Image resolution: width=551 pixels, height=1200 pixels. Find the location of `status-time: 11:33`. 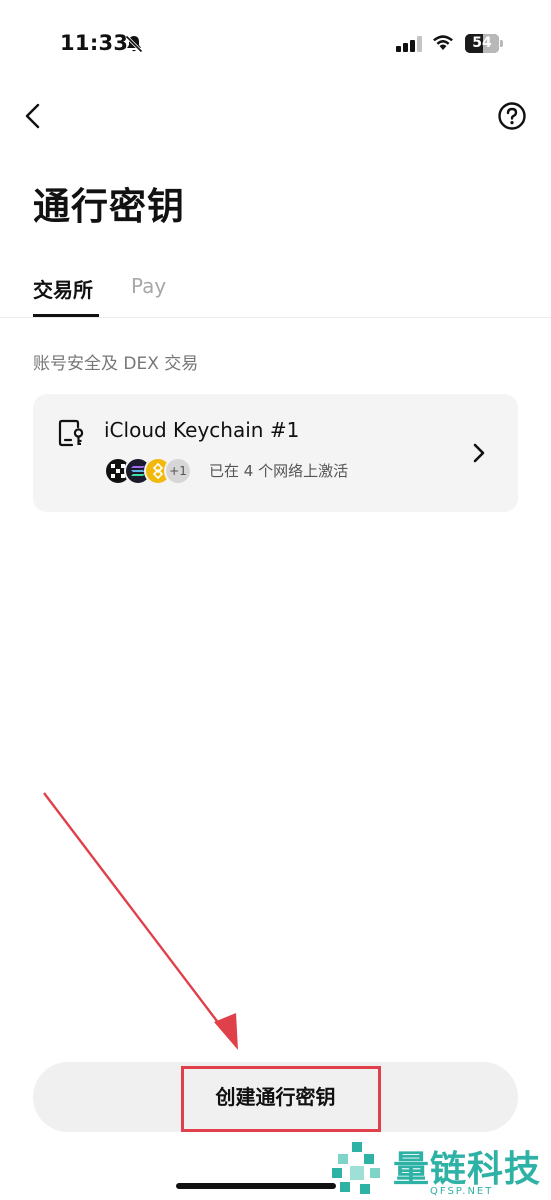

status-time: 11:33 is located at coordinates (94, 43).